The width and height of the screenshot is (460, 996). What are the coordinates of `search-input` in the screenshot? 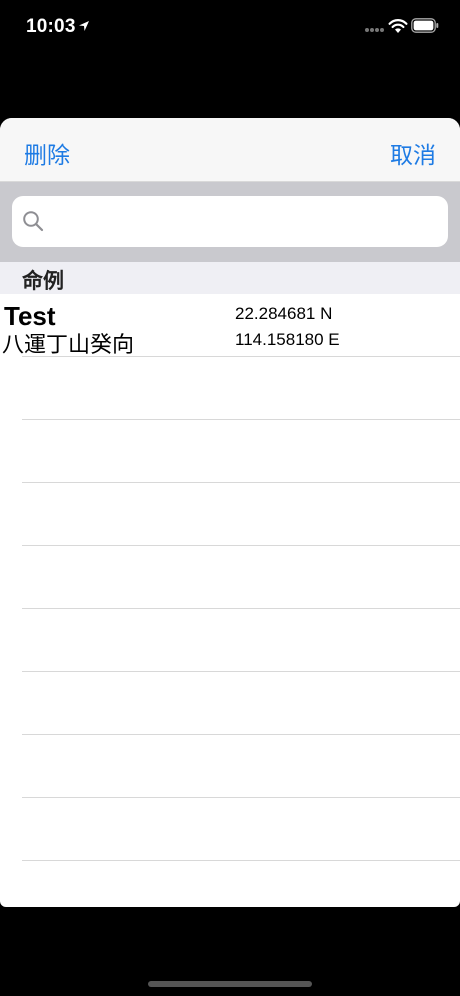 It's located at (245, 221).